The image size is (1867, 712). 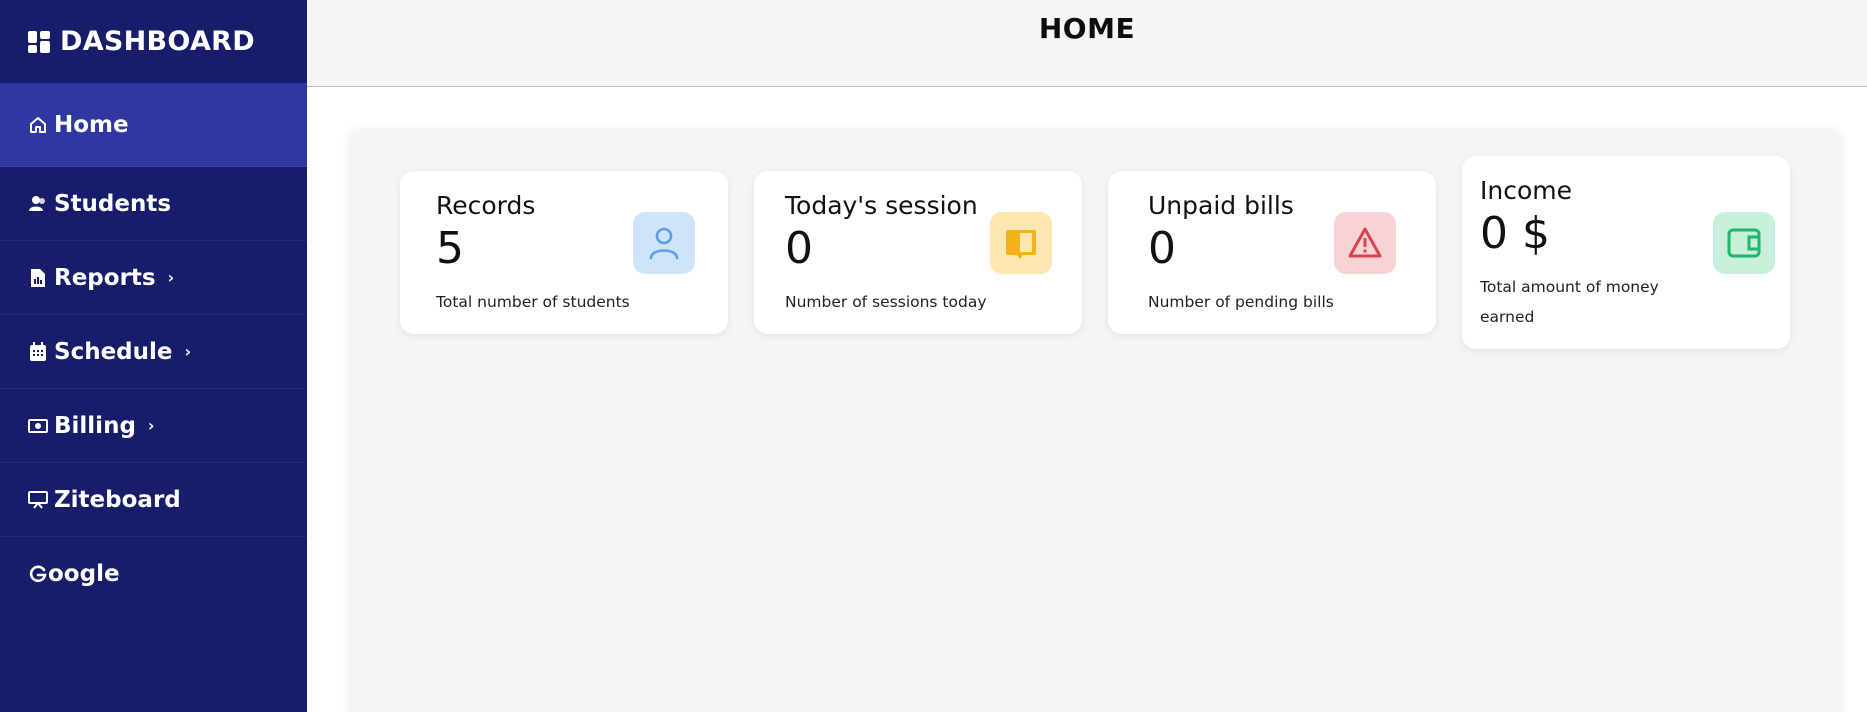 I want to click on top-bar: HOME, so click(x=1087, y=43).